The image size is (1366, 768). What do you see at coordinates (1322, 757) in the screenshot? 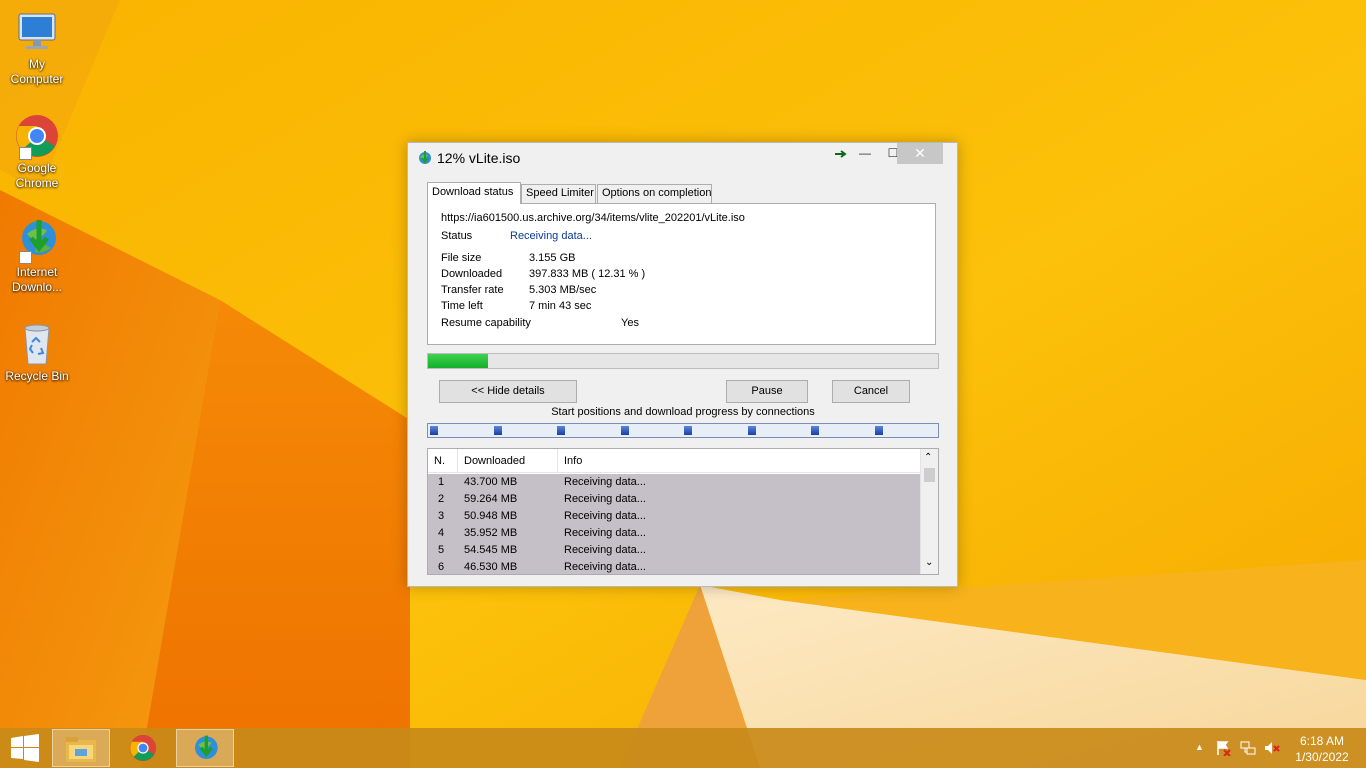
I see `clock-date: 1/30/2022` at bounding box center [1322, 757].